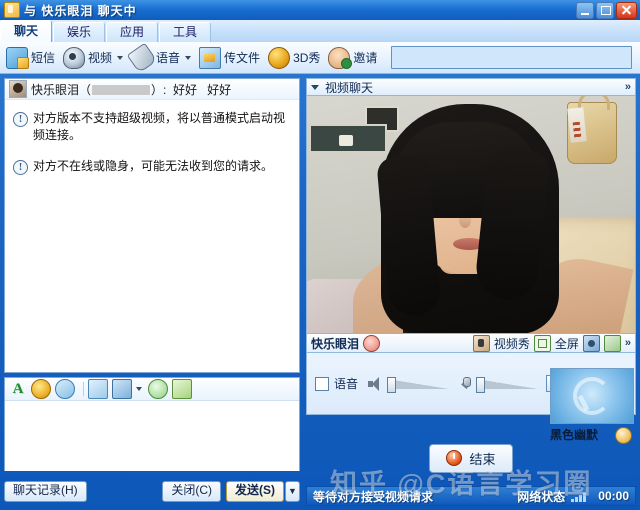  I want to click on toolbar-send-file: 传文件, so click(230, 57).